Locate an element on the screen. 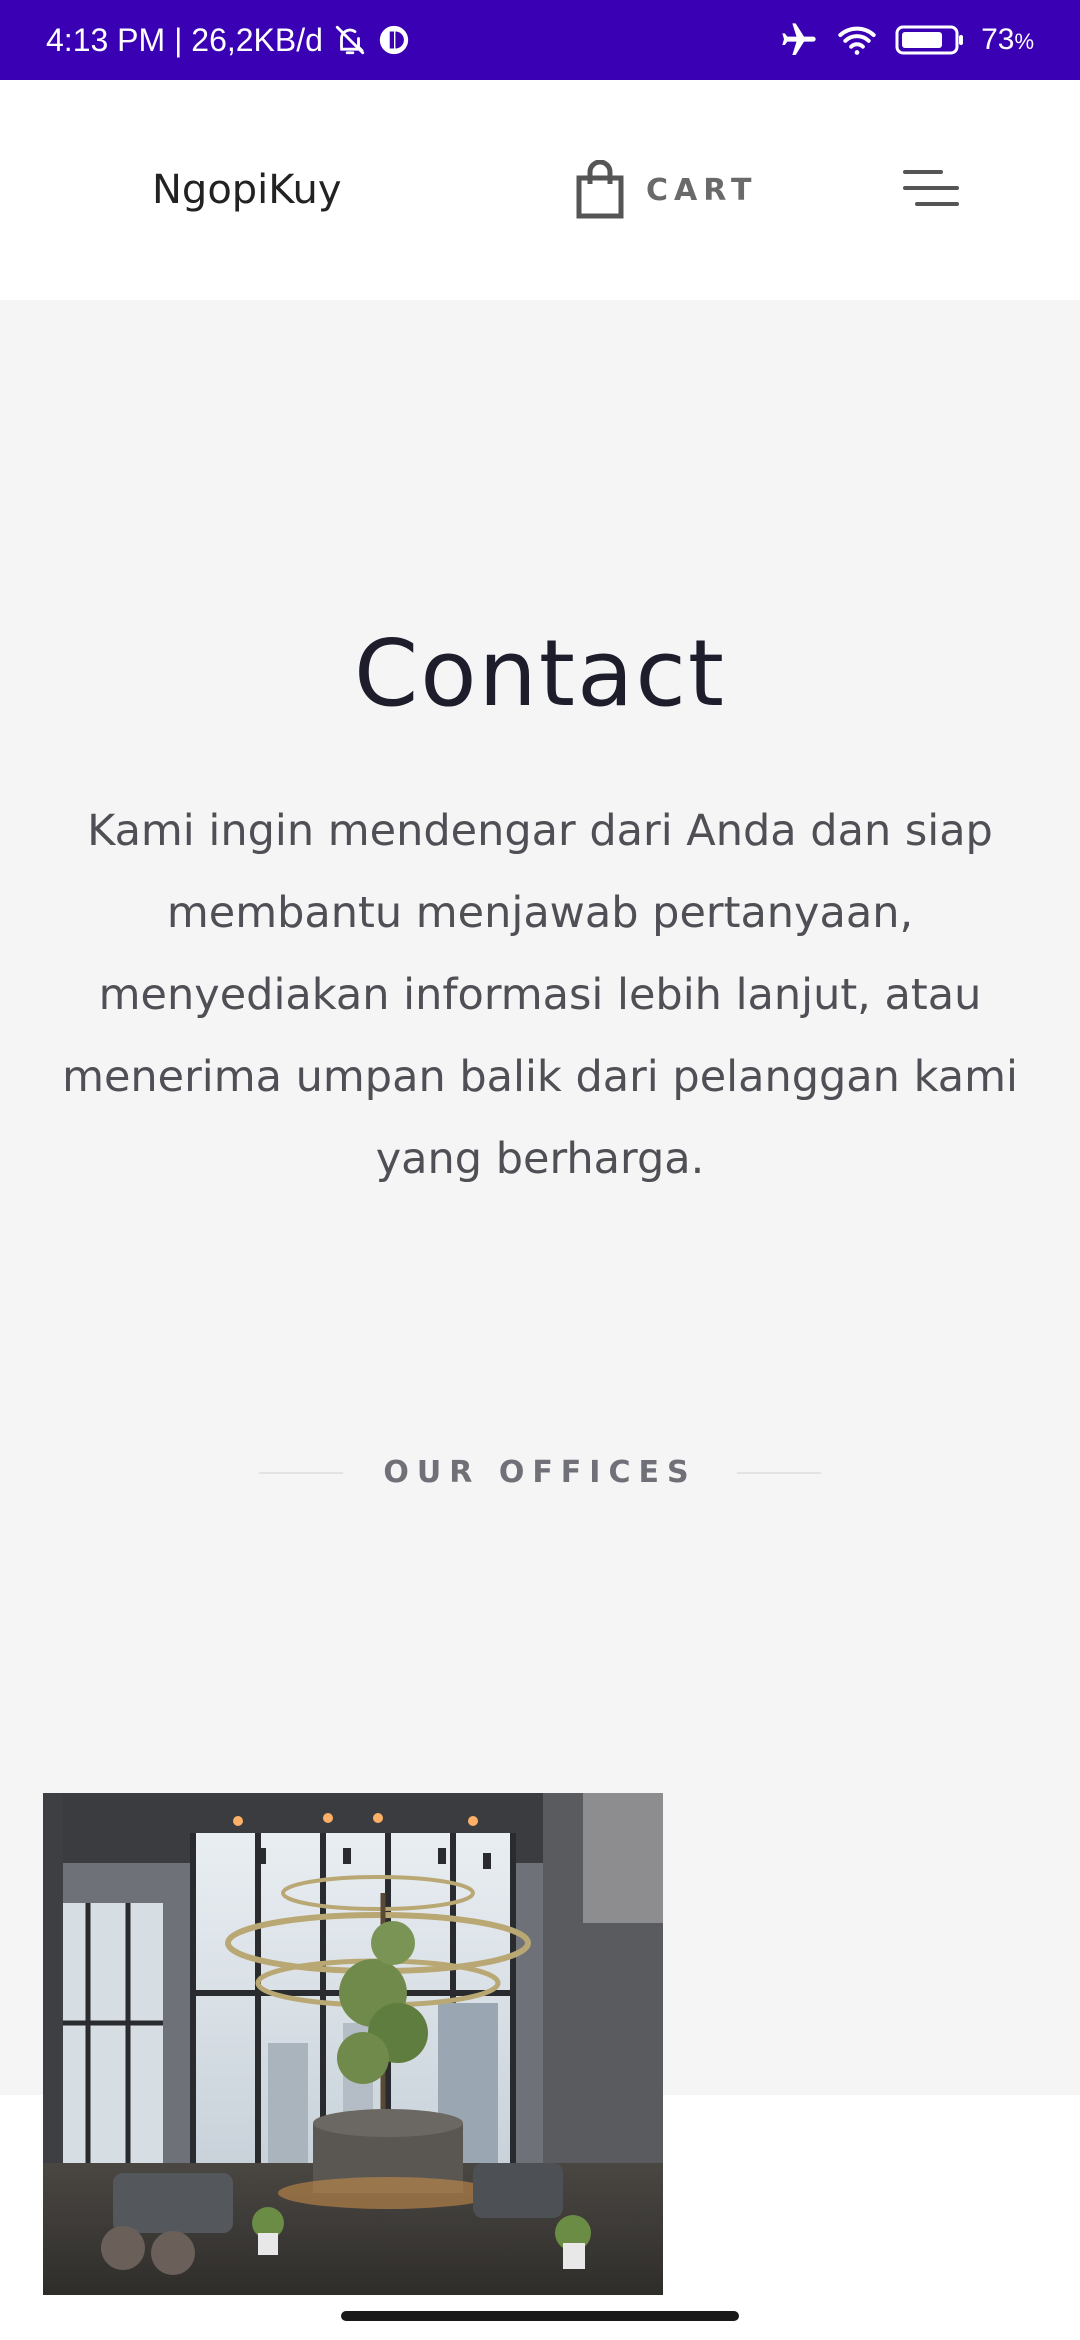  status-bar: 4:13 PM | 26,2KB/d 73% is located at coordinates (540, 40).